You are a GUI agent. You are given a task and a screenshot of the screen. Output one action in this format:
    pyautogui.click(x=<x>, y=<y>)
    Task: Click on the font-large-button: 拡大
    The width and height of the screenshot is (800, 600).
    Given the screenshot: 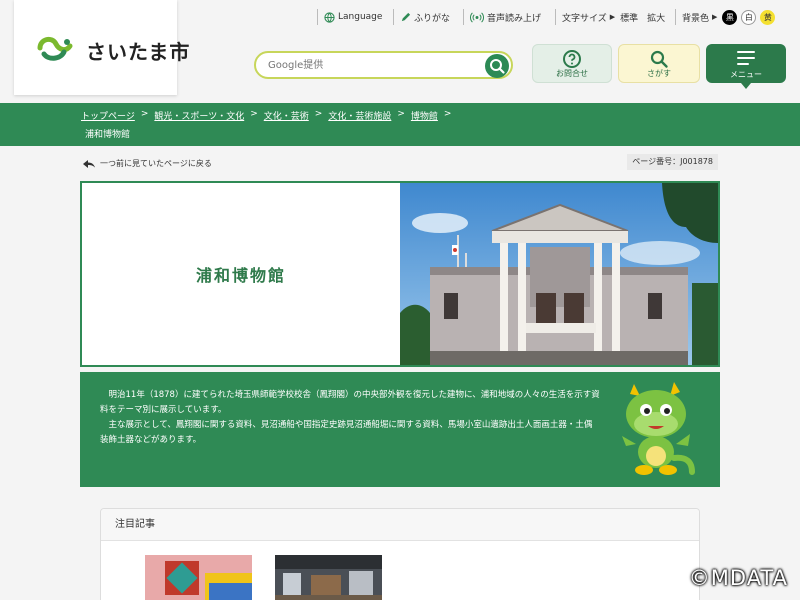 What is the action you would take?
    pyautogui.click(x=656, y=17)
    